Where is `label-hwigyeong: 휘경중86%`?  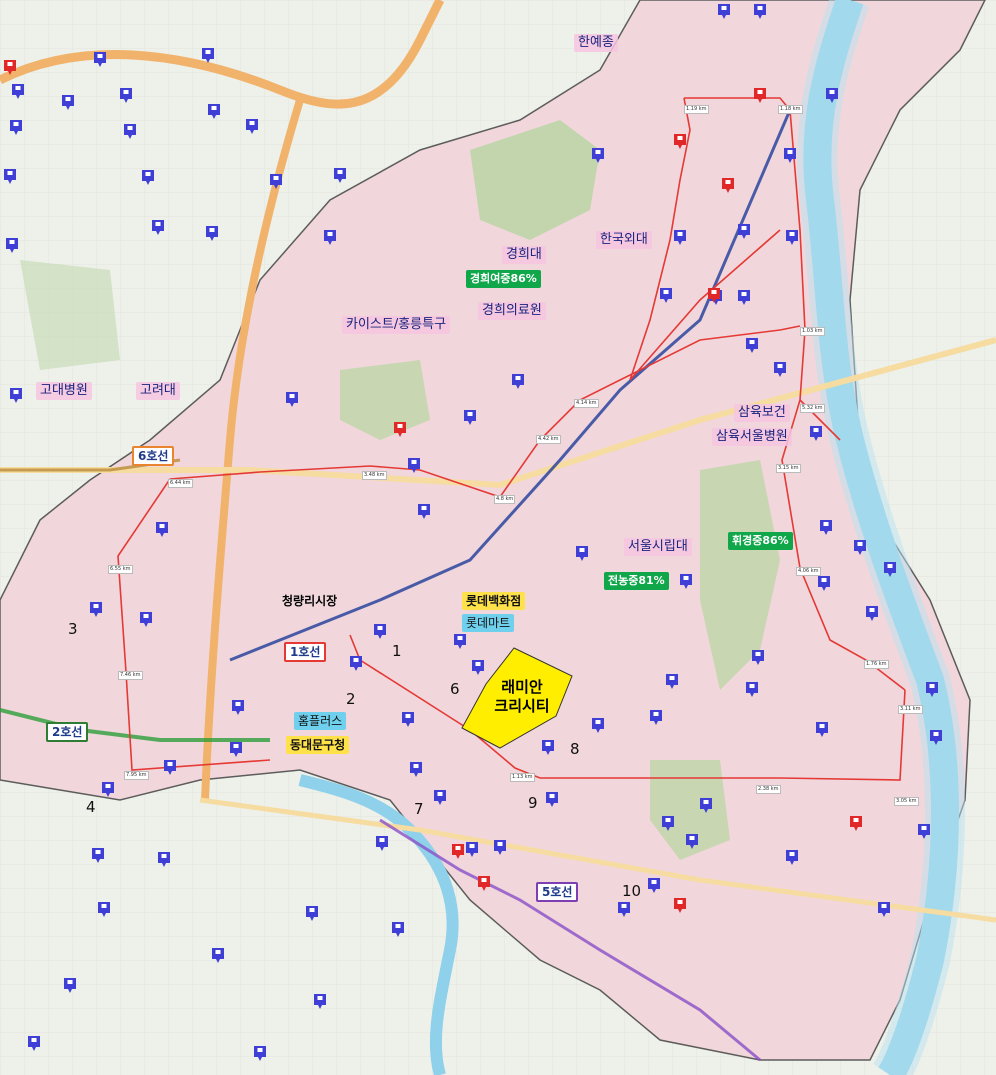 label-hwigyeong: 휘경중86% is located at coordinates (760, 541).